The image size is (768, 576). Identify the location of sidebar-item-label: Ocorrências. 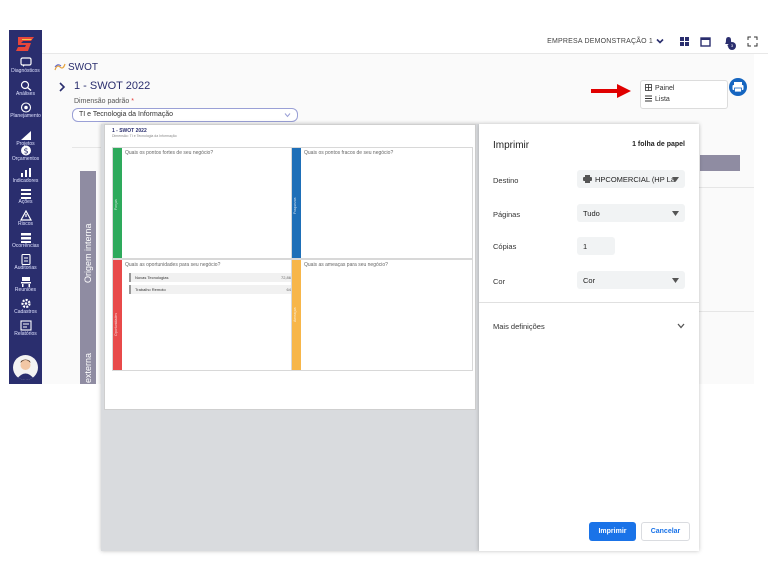
(25, 246).